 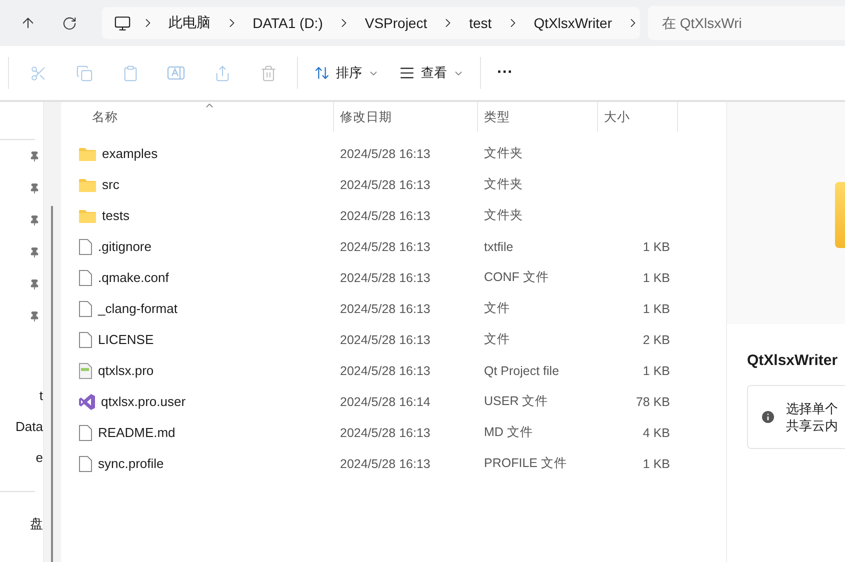 What do you see at coordinates (189, 23) in the screenshot?
I see `breadcrumb-item: 此电脑` at bounding box center [189, 23].